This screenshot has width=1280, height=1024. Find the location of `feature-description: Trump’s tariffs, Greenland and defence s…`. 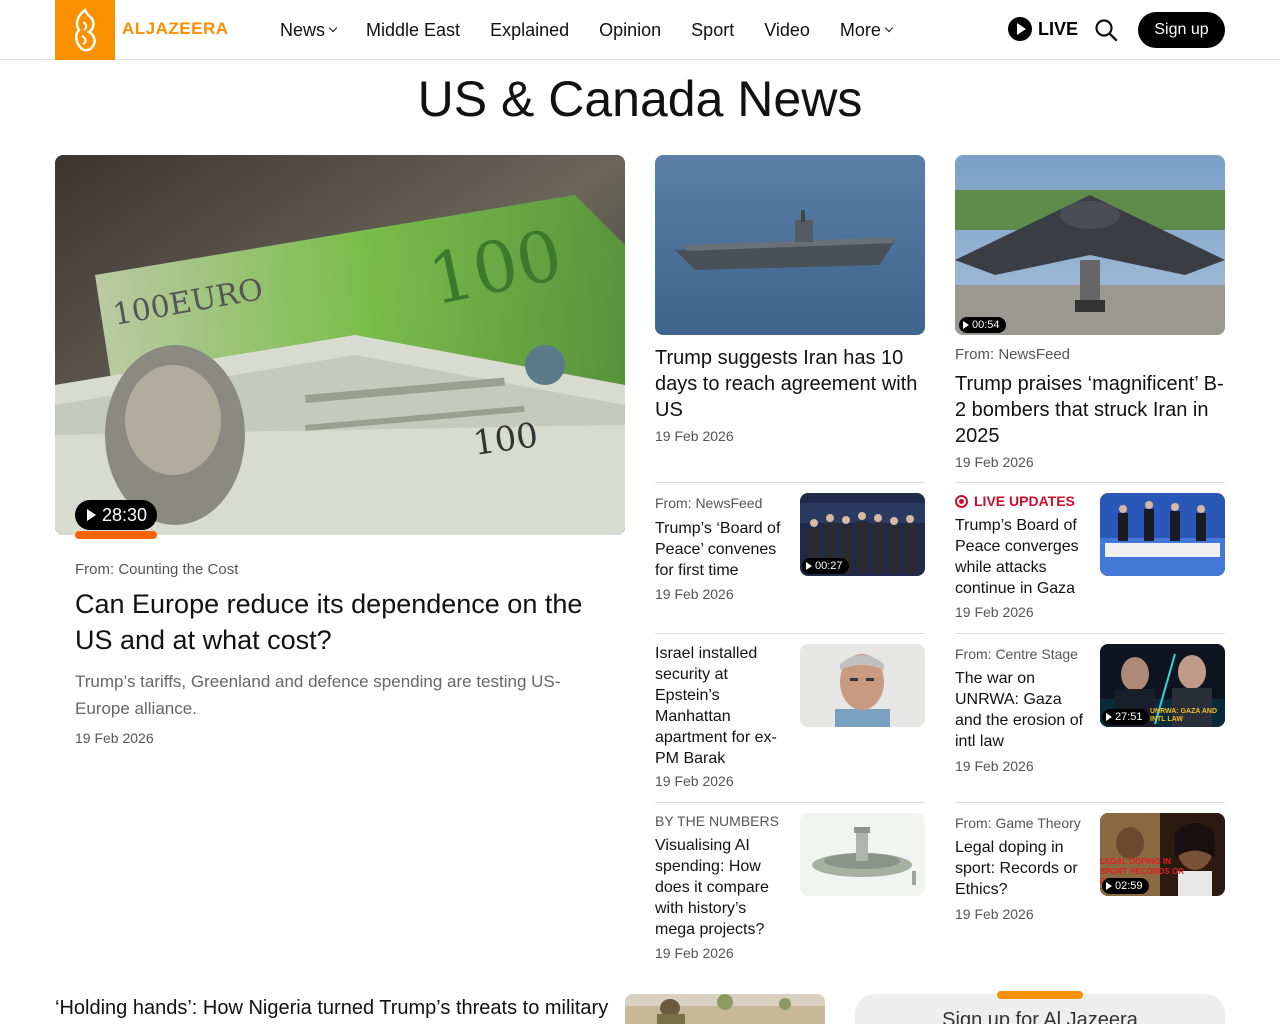

feature-description: Trump’s tariffs, Greenland and defence s… is located at coordinates (318, 695).